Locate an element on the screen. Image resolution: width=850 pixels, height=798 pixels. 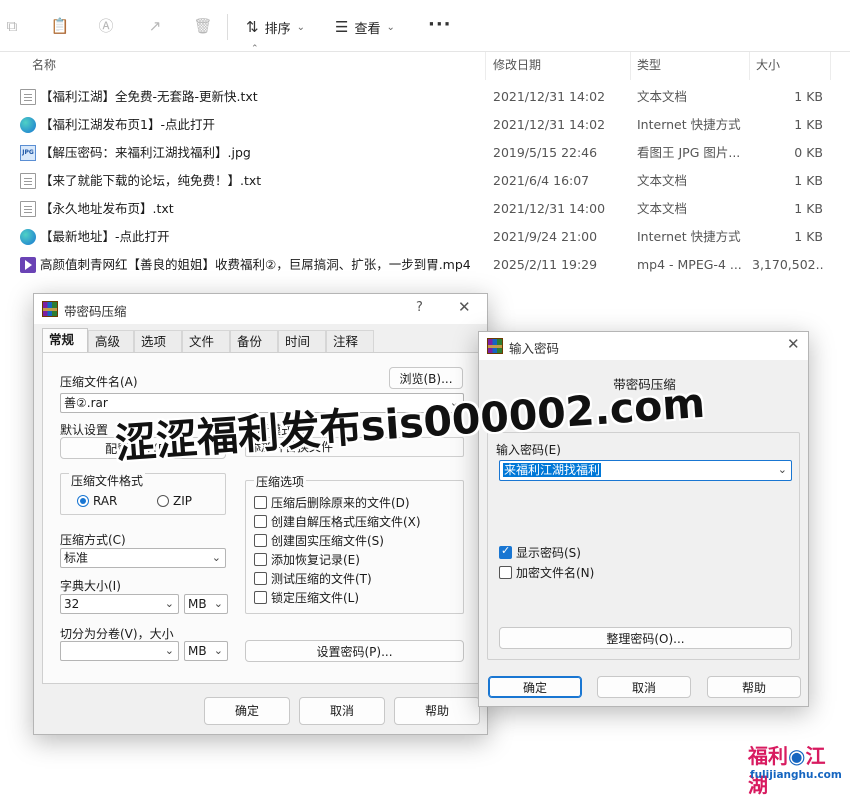
recovery-record-checkbox: 添加恢复记录(E) is located at coordinates (307, 559).